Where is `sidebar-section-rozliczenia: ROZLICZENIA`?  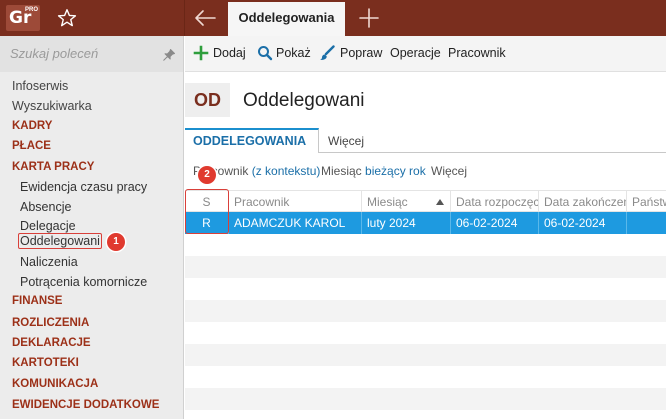
sidebar-section-rozliczenia: ROZLICZENIA is located at coordinates (50, 323).